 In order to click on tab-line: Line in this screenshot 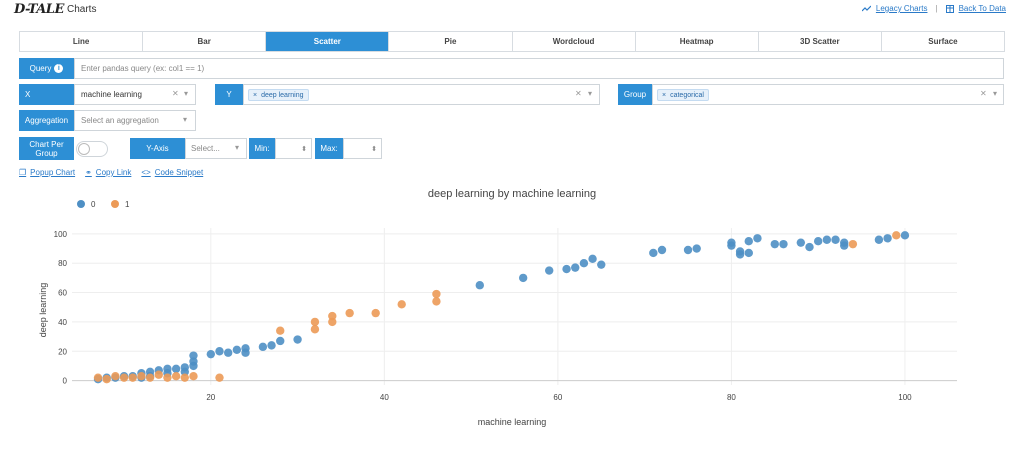, I will do `click(82, 41)`.